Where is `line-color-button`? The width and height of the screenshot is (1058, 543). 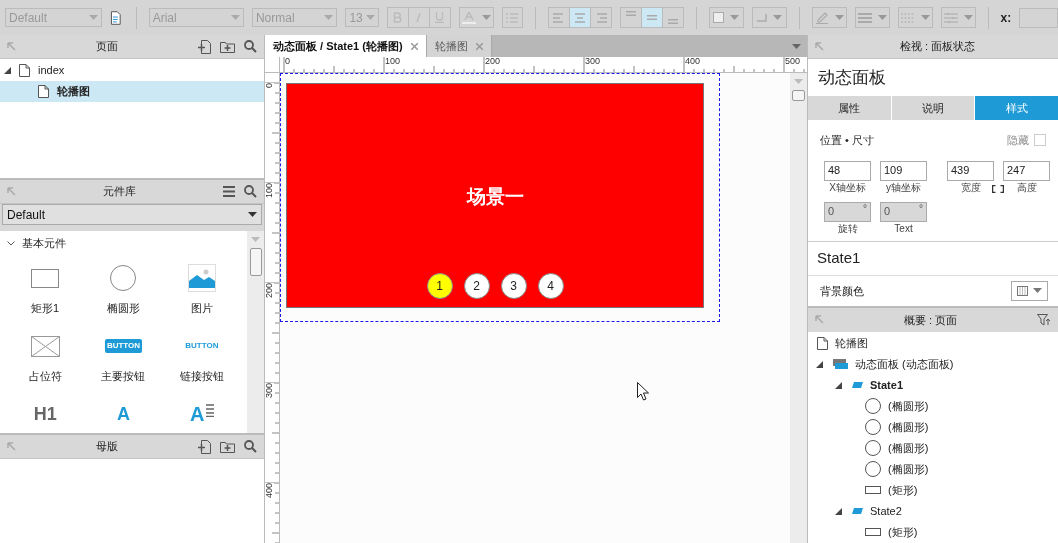
line-color-button is located at coordinates (829, 17).